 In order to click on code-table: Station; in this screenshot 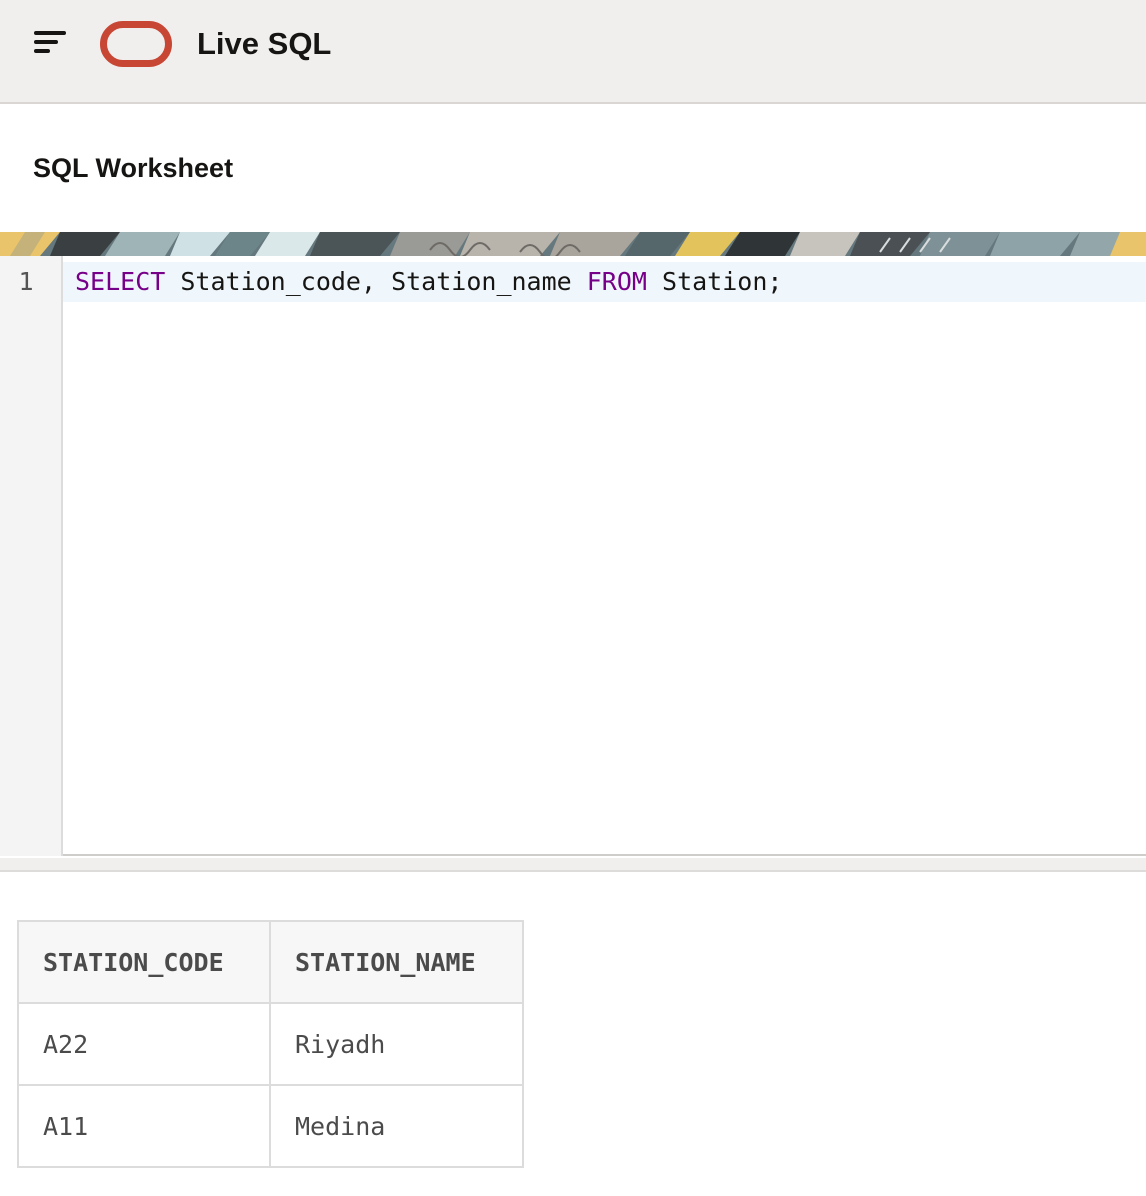, I will do `click(714, 281)`.